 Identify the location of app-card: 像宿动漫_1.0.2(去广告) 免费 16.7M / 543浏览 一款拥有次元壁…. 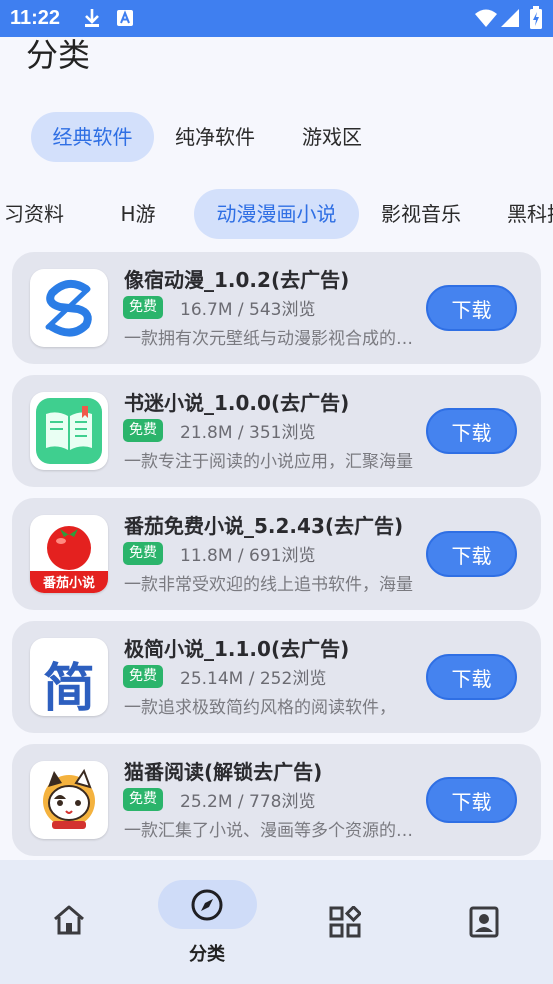
(276, 308).